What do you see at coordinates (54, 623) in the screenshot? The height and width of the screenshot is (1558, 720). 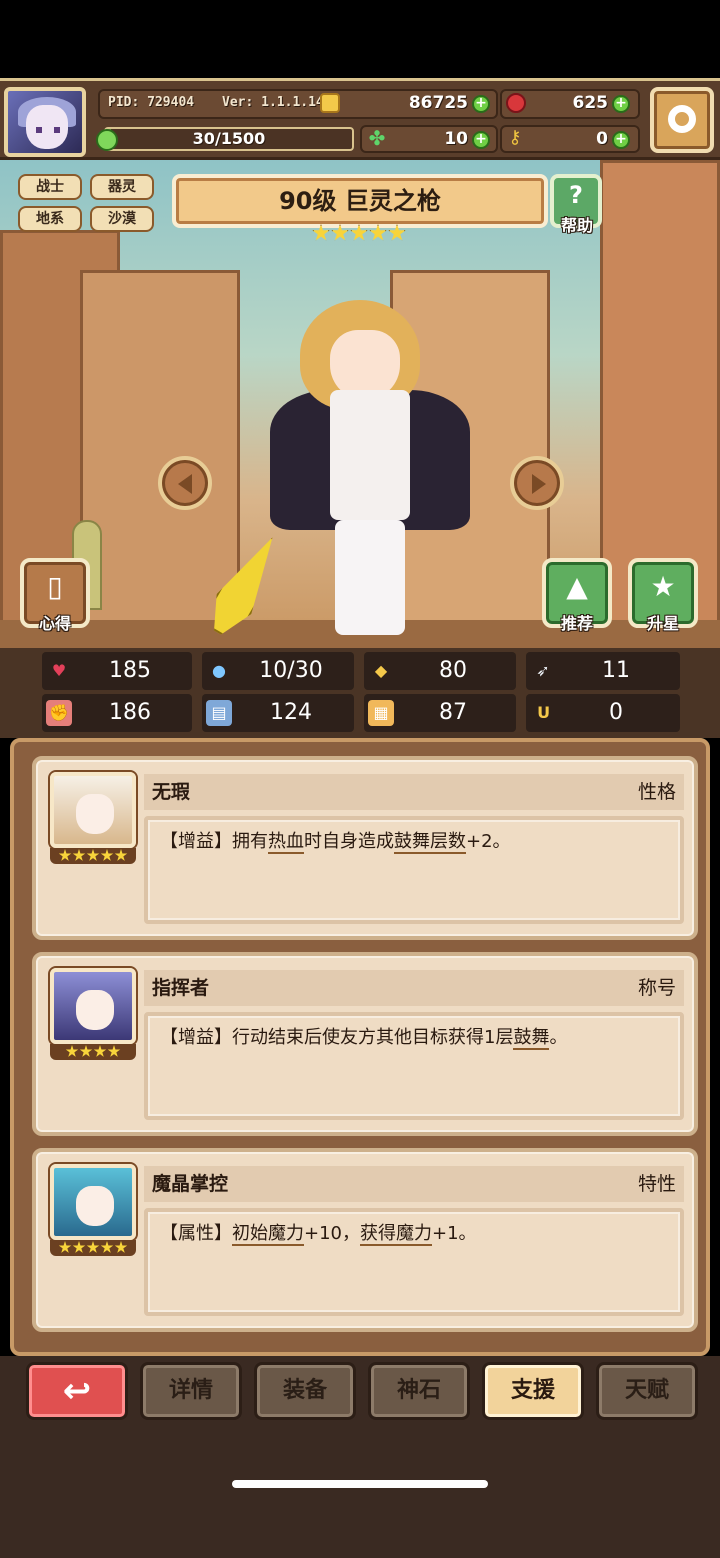 I see `notes-label: 心得` at bounding box center [54, 623].